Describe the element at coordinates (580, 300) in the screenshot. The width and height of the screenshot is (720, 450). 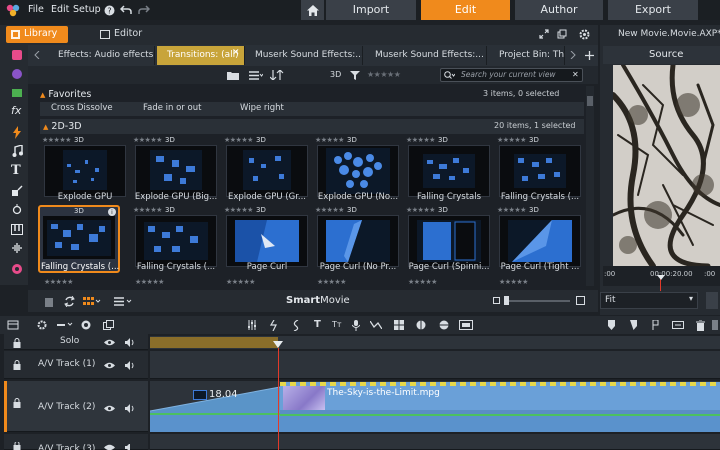
I see `zoom-large-icon` at that location.